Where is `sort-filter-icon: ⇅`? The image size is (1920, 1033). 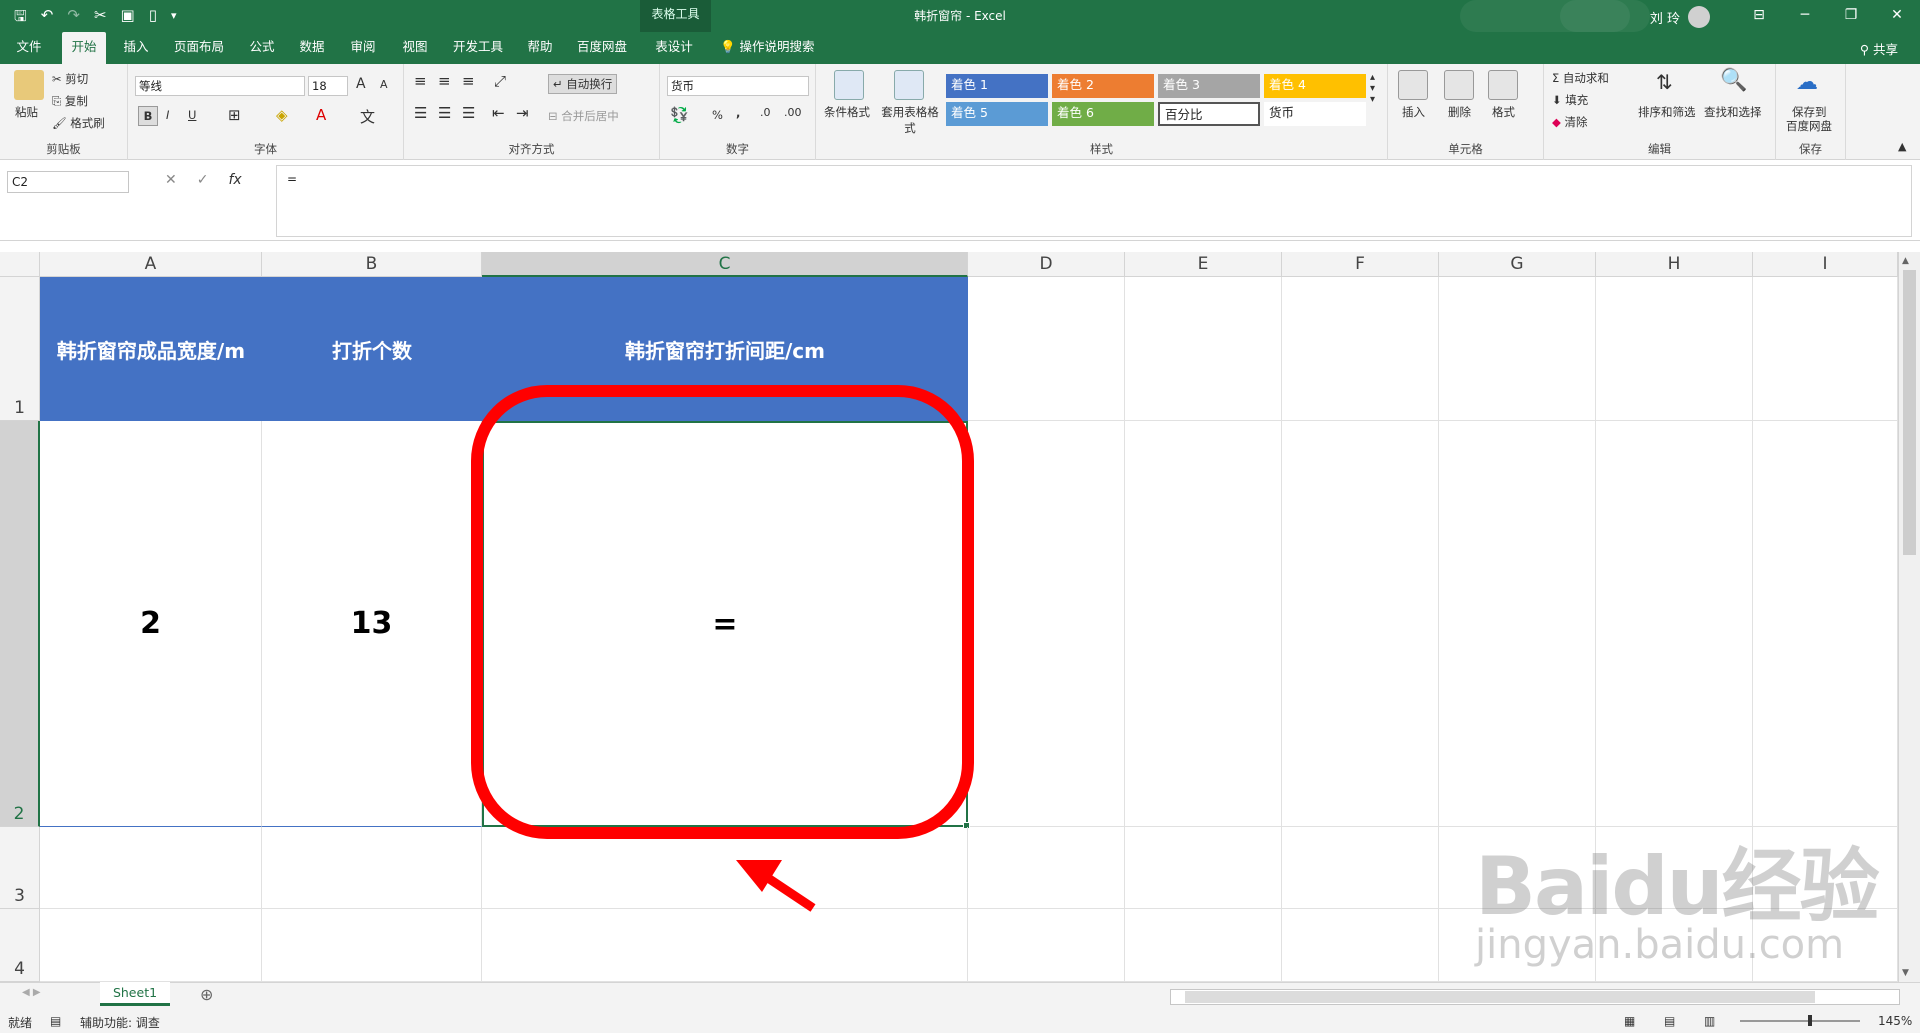 sort-filter-icon: ⇅ is located at coordinates (1664, 82).